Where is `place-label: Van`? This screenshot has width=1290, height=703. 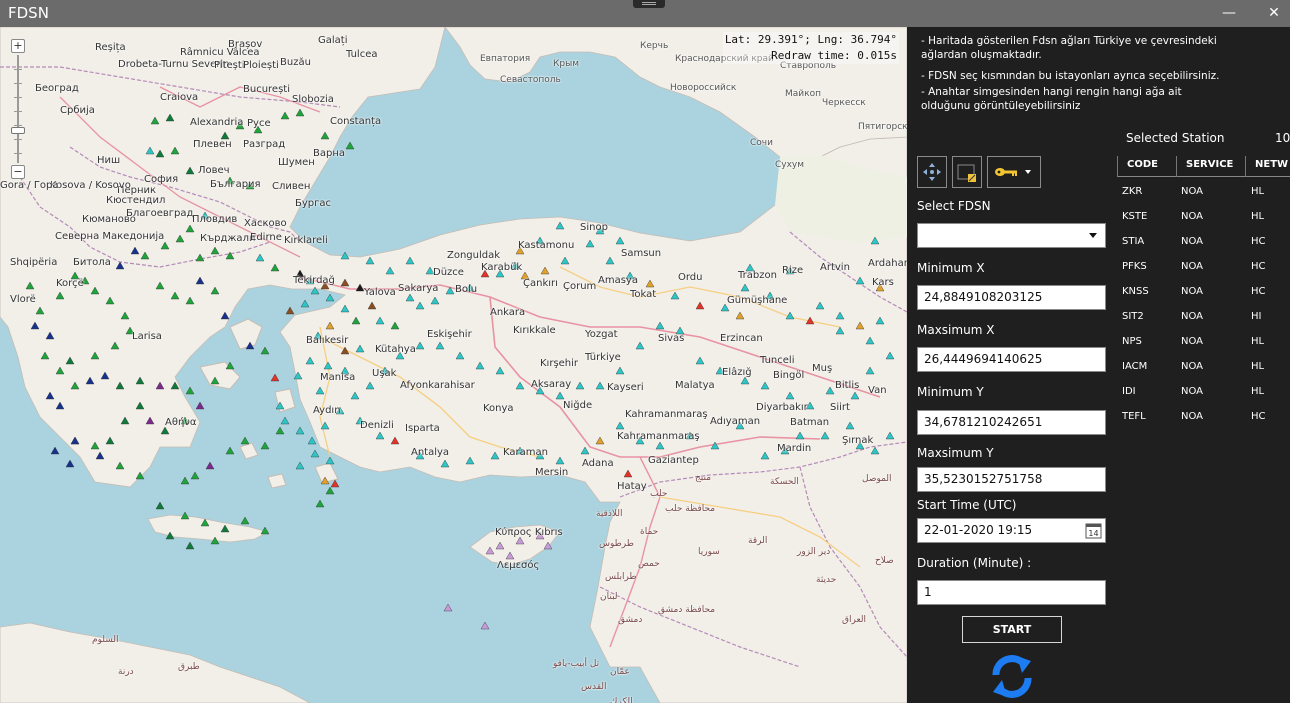 place-label: Van is located at coordinates (877, 390).